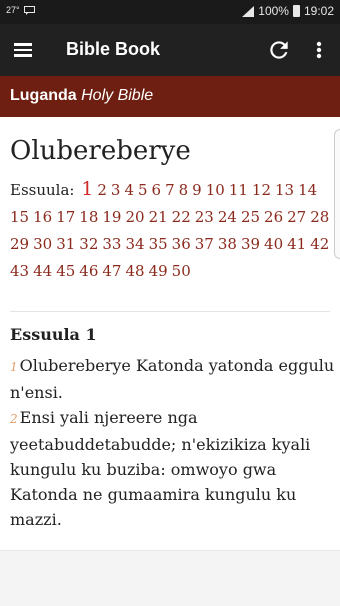  What do you see at coordinates (116, 190) in the screenshot?
I see `chapter-link: 3` at bounding box center [116, 190].